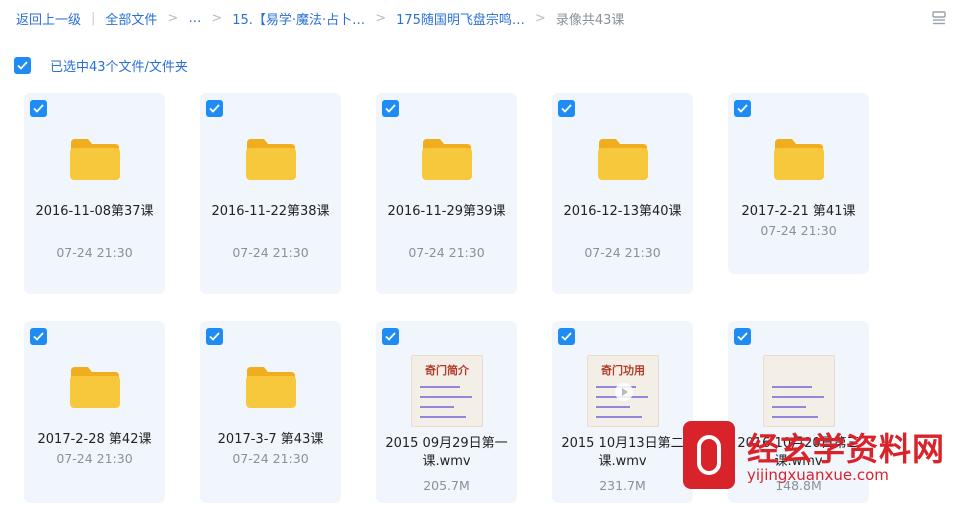 This screenshot has width=965, height=511. I want to click on video-thumbnail: 奇门功用, so click(623, 391).